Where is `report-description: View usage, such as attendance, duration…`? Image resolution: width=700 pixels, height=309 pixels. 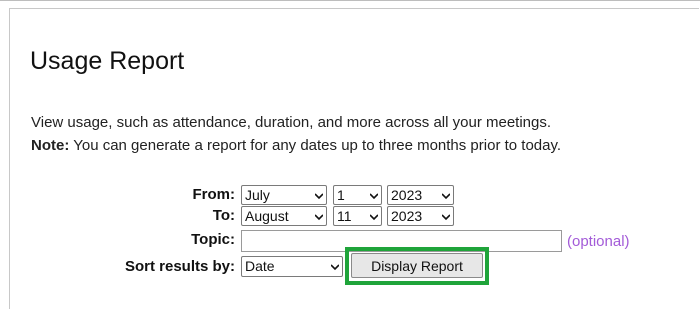
report-description: View usage, such as attendance, duration… is located at coordinates (291, 122).